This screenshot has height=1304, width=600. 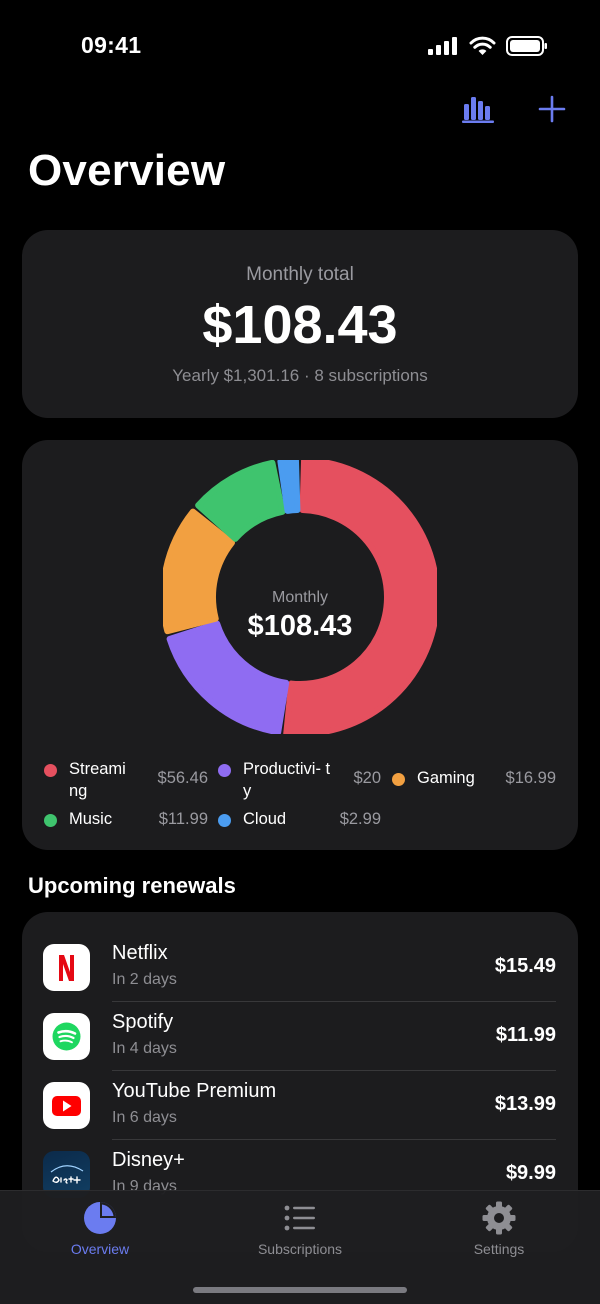 What do you see at coordinates (97, 780) in the screenshot?
I see `legend-label: Streami ng` at bounding box center [97, 780].